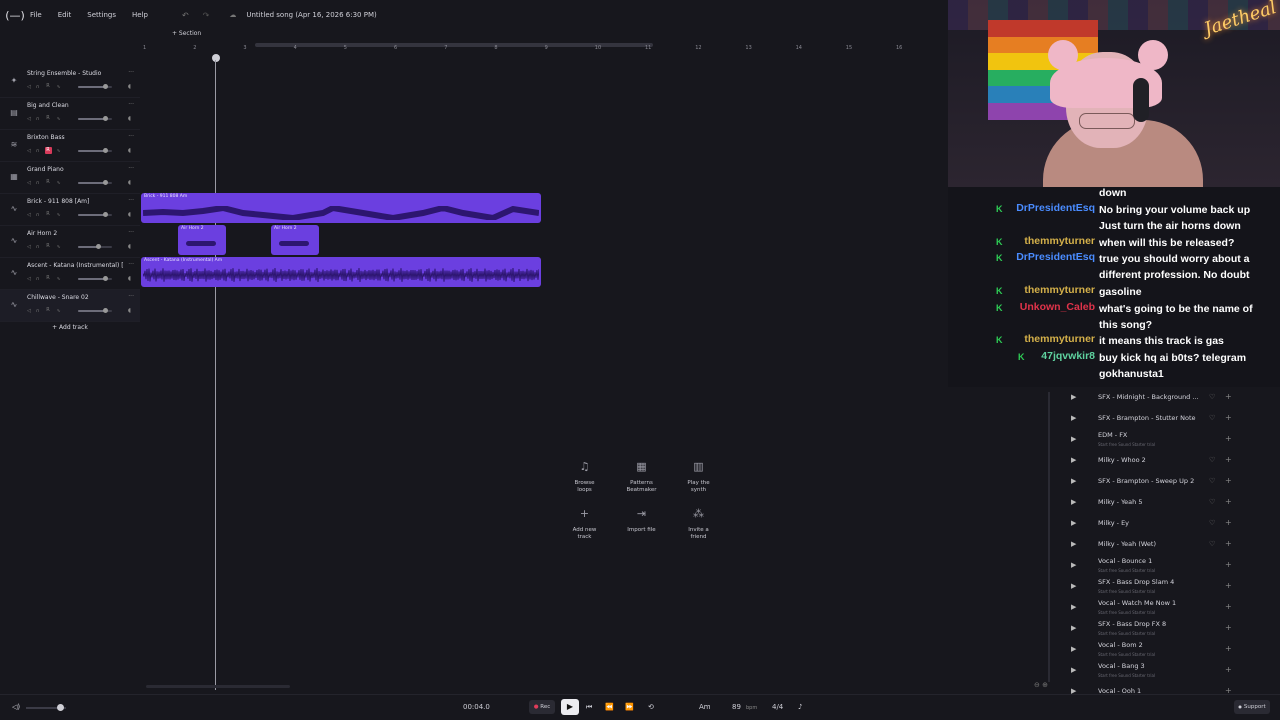 The image size is (1280, 720). What do you see at coordinates (395, 48) in the screenshot?
I see `ruler-bar-number: 6` at bounding box center [395, 48].